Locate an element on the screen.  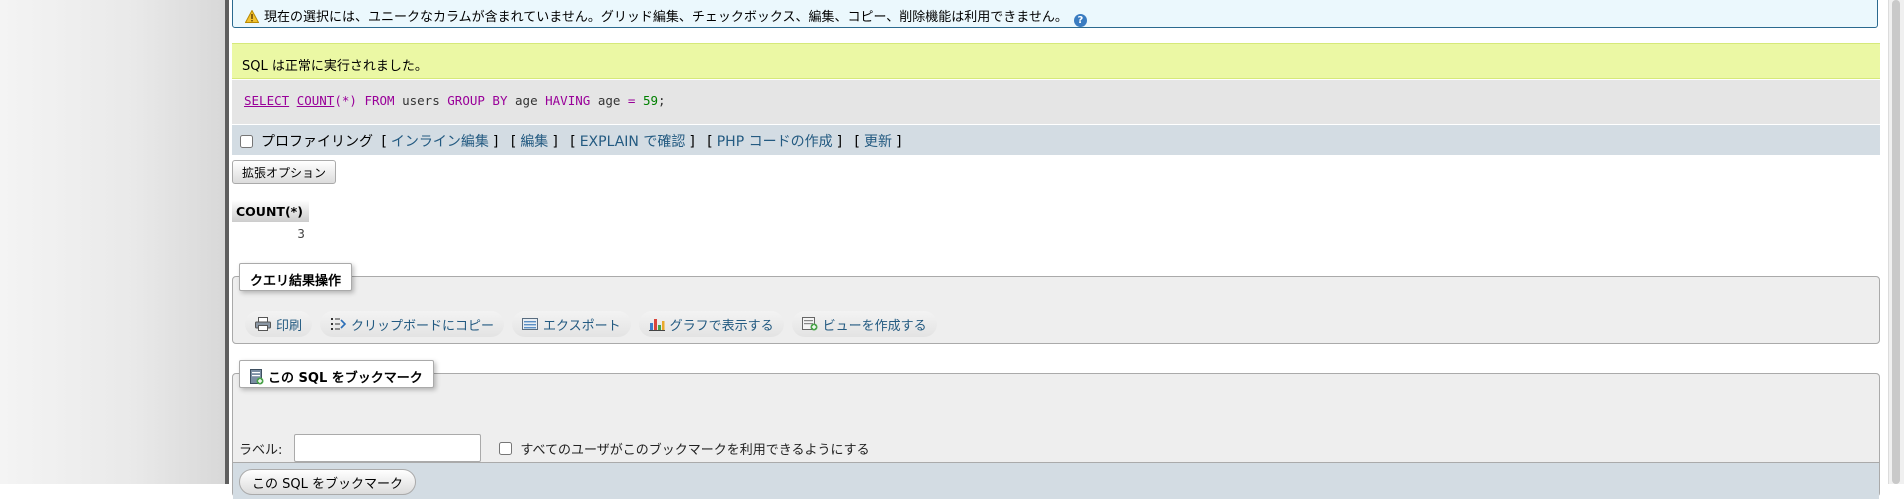
help-icon: ? is located at coordinates (1080, 20).